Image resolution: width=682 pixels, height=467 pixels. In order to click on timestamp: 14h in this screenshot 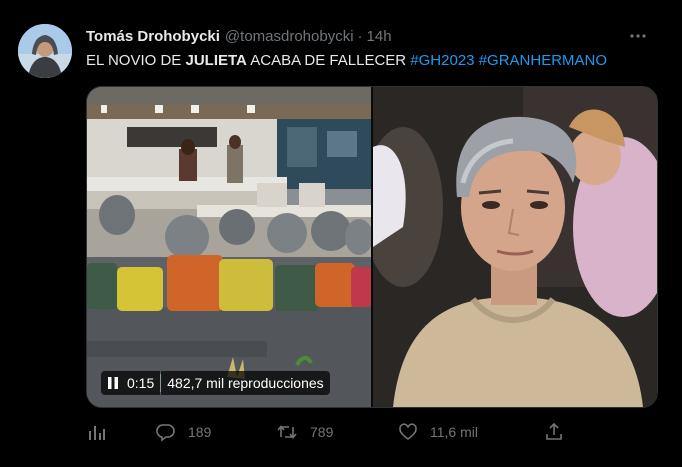, I will do `click(379, 36)`.